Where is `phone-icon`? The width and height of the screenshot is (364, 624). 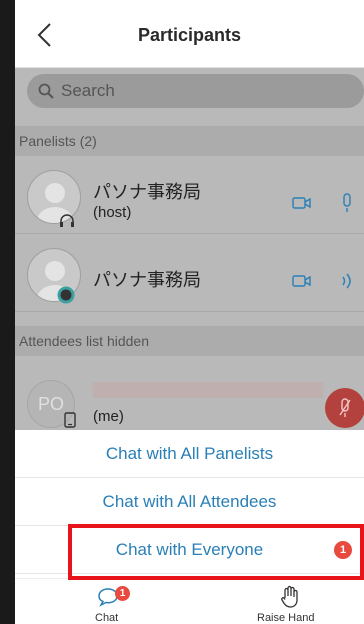
phone-icon is located at coordinates (70, 420).